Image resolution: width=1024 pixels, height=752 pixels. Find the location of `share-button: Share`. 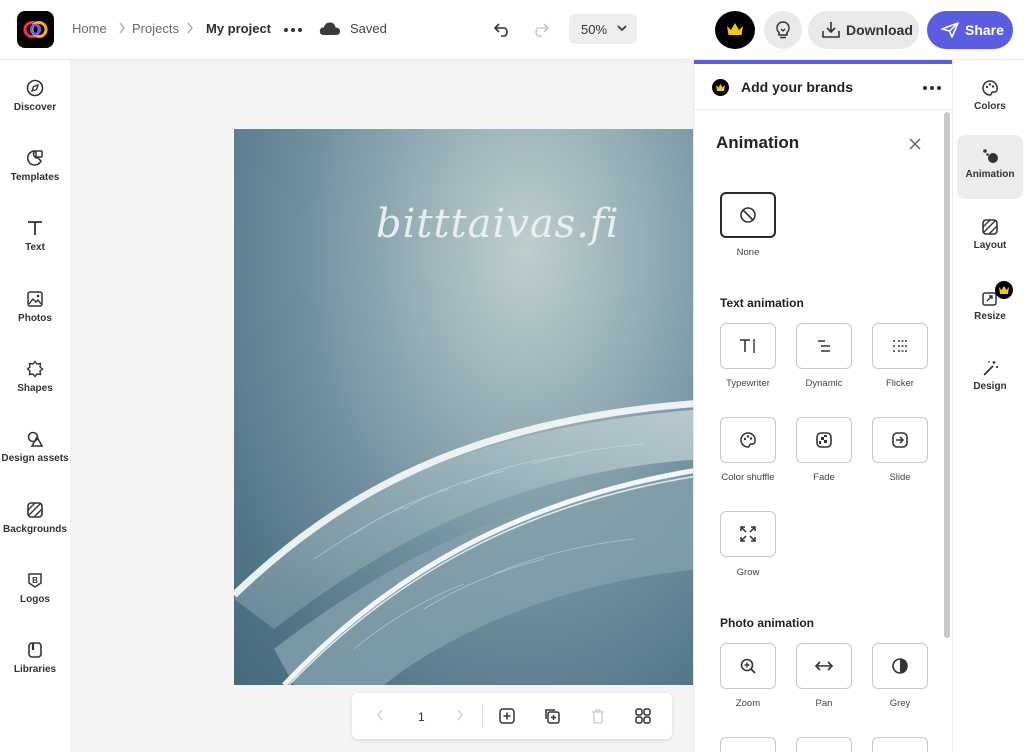

share-button: Share is located at coordinates (970, 30).